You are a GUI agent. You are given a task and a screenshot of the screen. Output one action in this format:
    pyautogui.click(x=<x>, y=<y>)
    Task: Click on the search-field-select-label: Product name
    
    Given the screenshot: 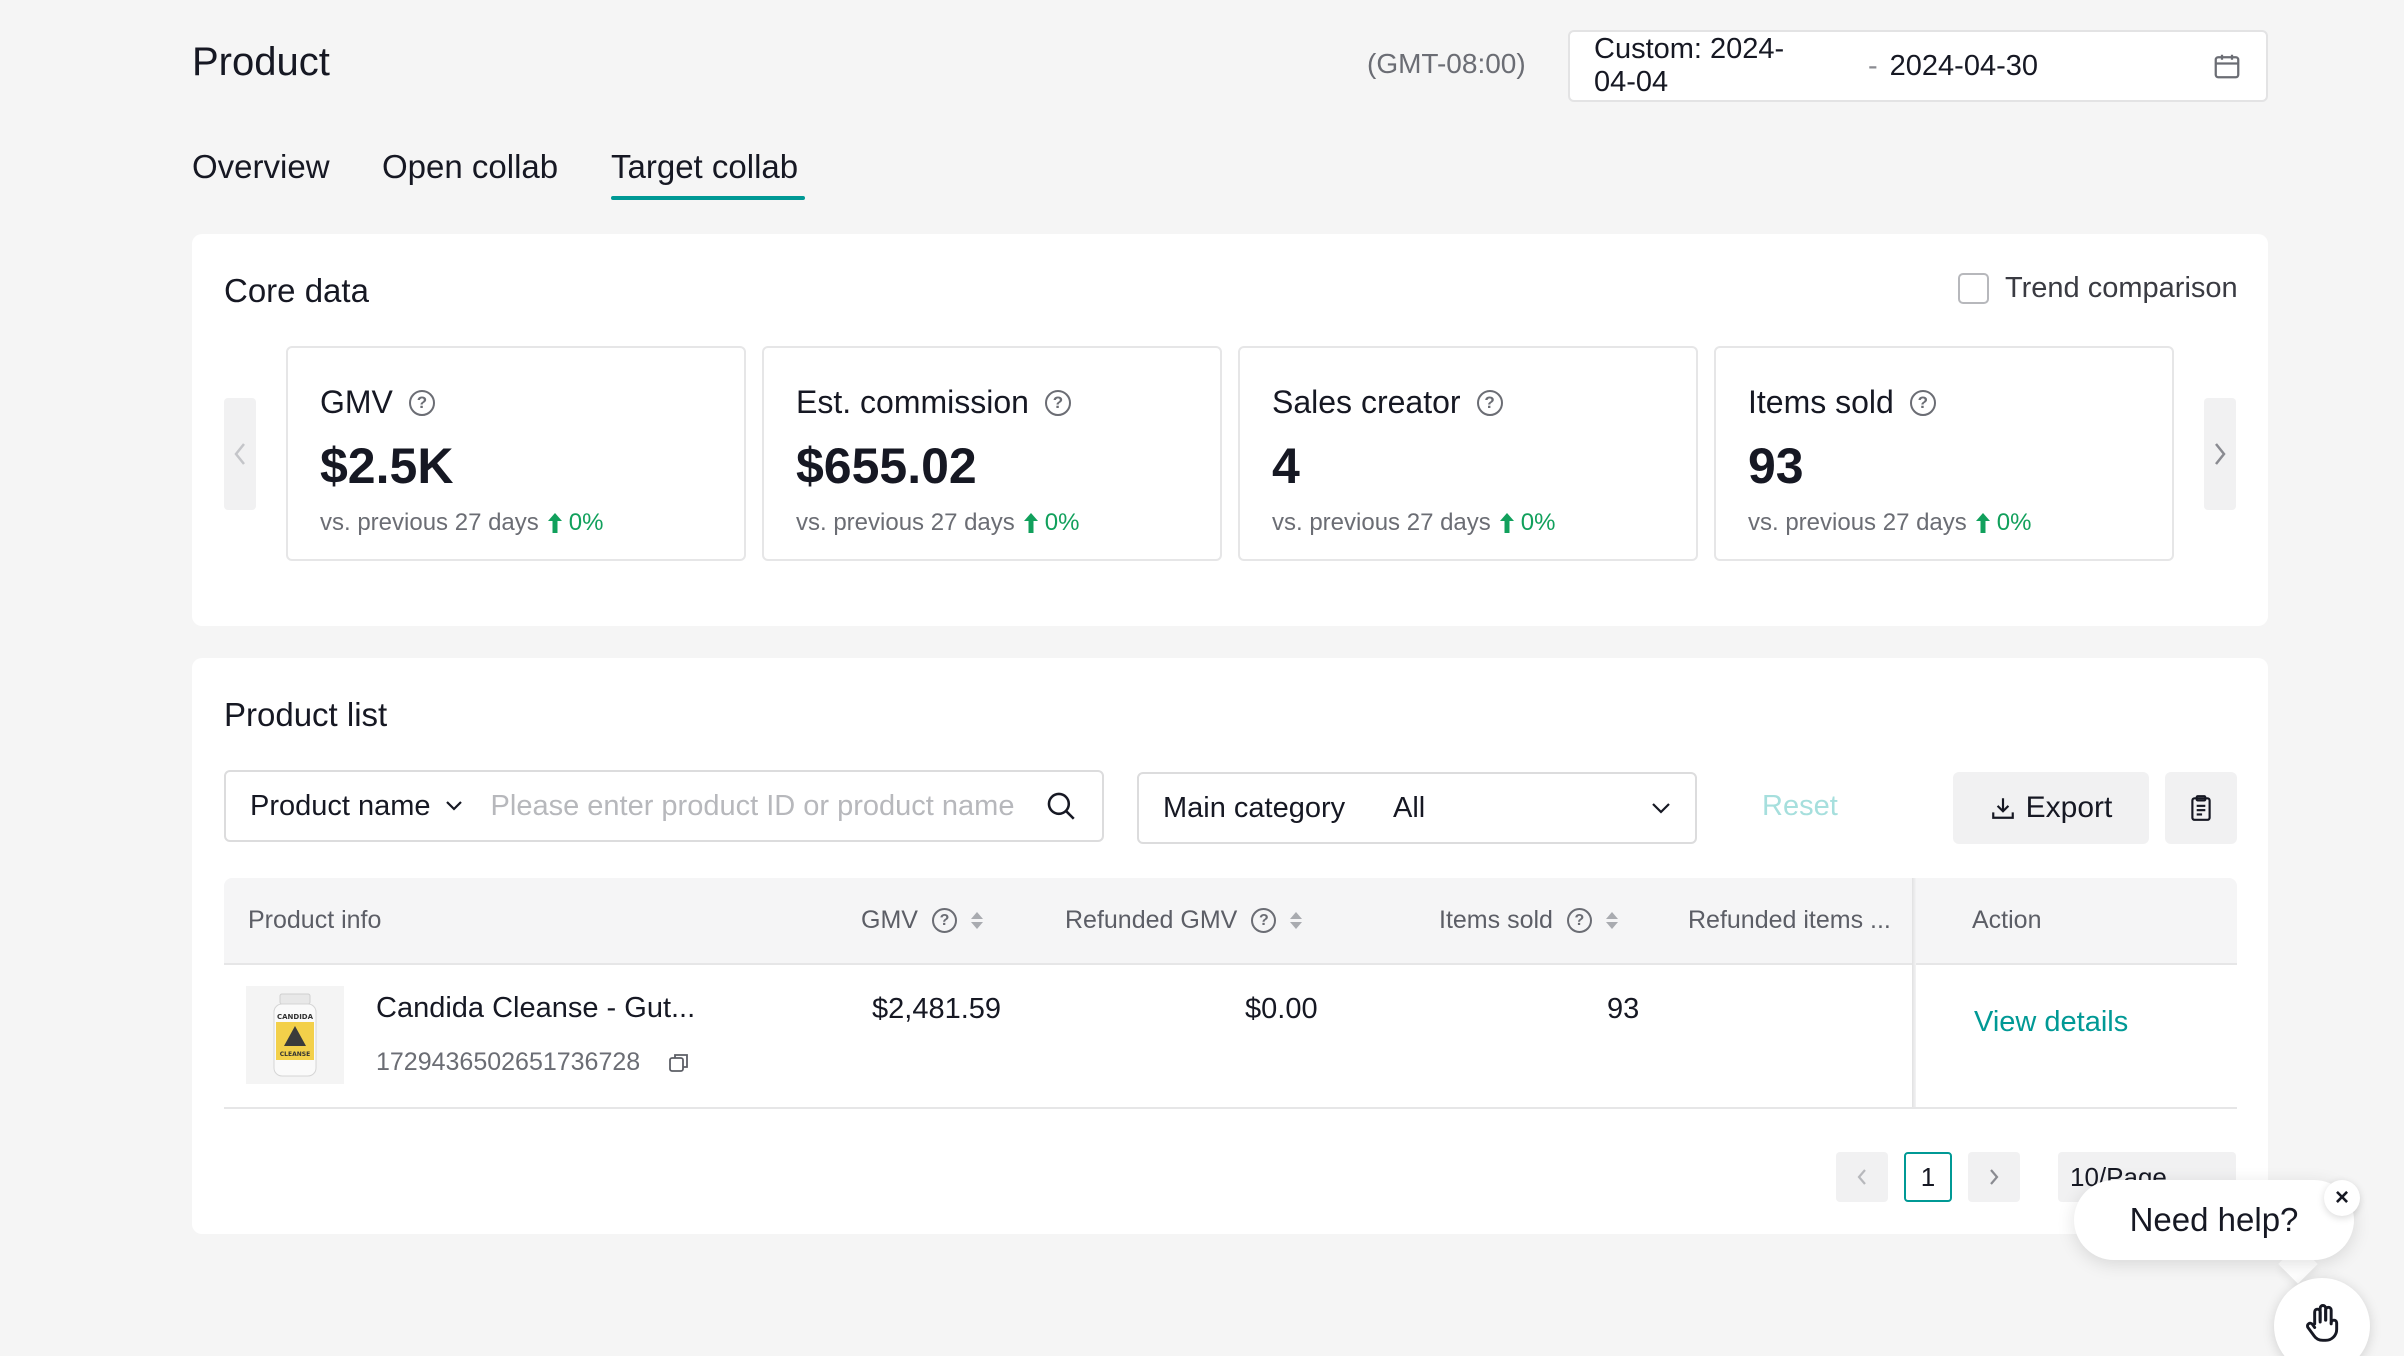 What is the action you would take?
    pyautogui.click(x=340, y=805)
    